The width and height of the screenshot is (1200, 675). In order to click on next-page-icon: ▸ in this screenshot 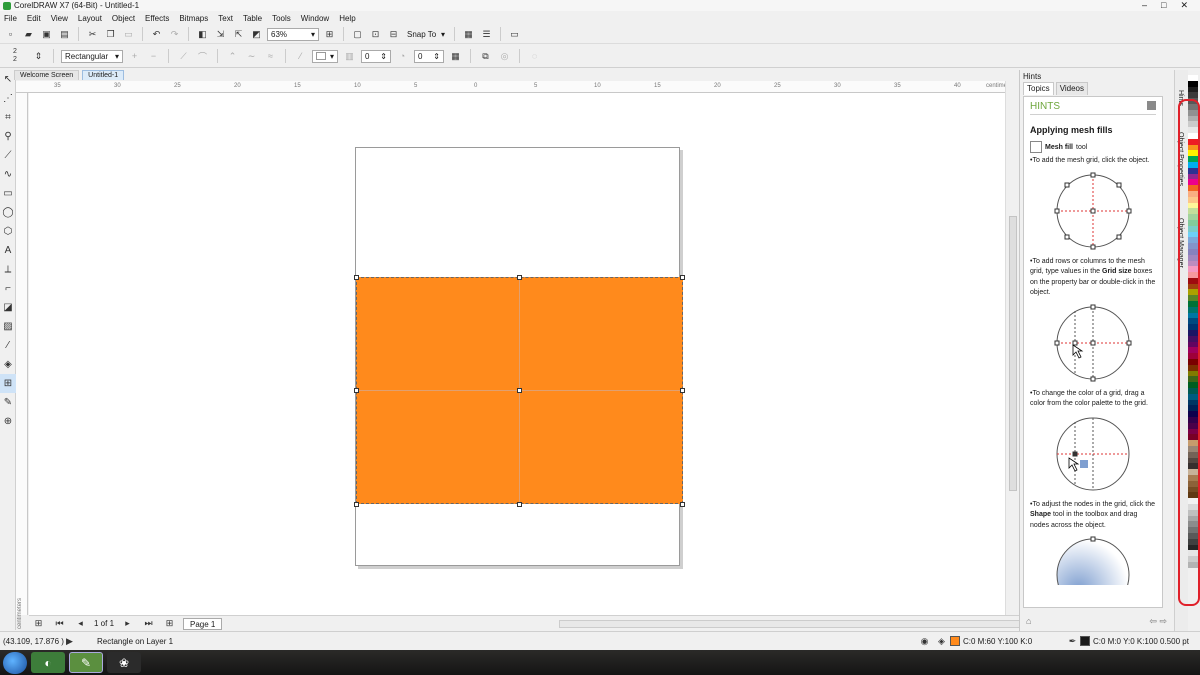, I will do `click(127, 623)`.